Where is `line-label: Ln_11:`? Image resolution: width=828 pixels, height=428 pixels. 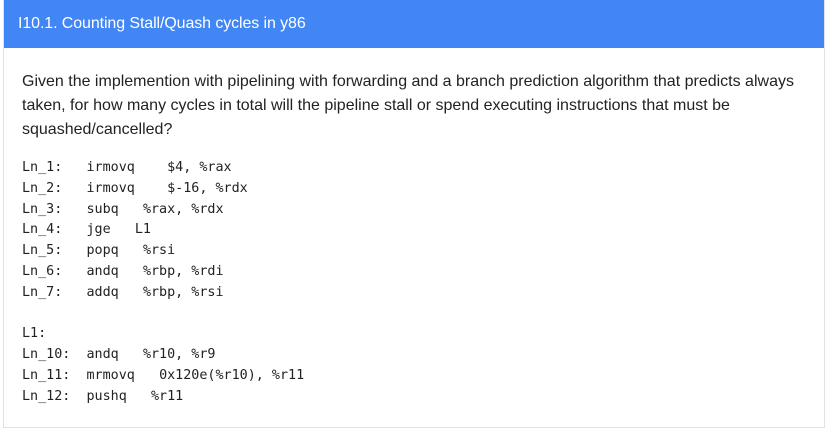 line-label: Ln_11: is located at coordinates (46, 375).